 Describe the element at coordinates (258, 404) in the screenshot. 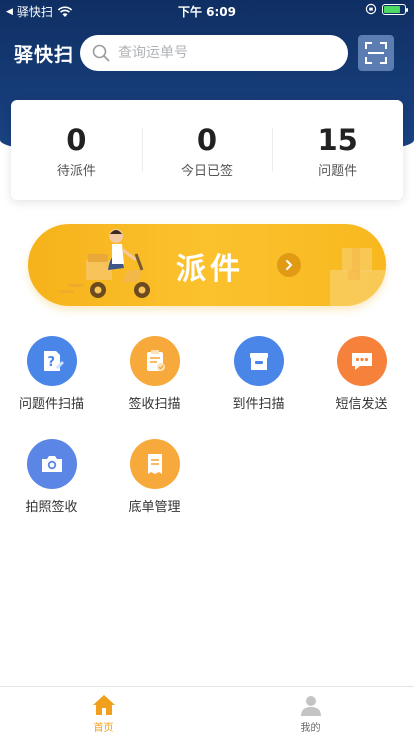

I see `grid-label: 到件扫描` at that location.